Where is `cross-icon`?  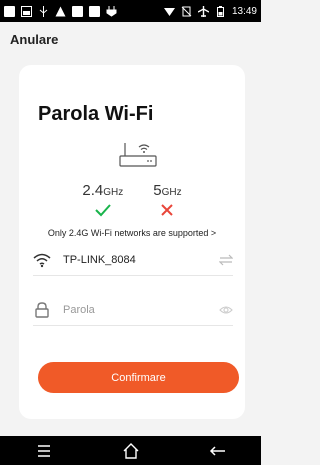
cross-icon is located at coordinates (167, 210).